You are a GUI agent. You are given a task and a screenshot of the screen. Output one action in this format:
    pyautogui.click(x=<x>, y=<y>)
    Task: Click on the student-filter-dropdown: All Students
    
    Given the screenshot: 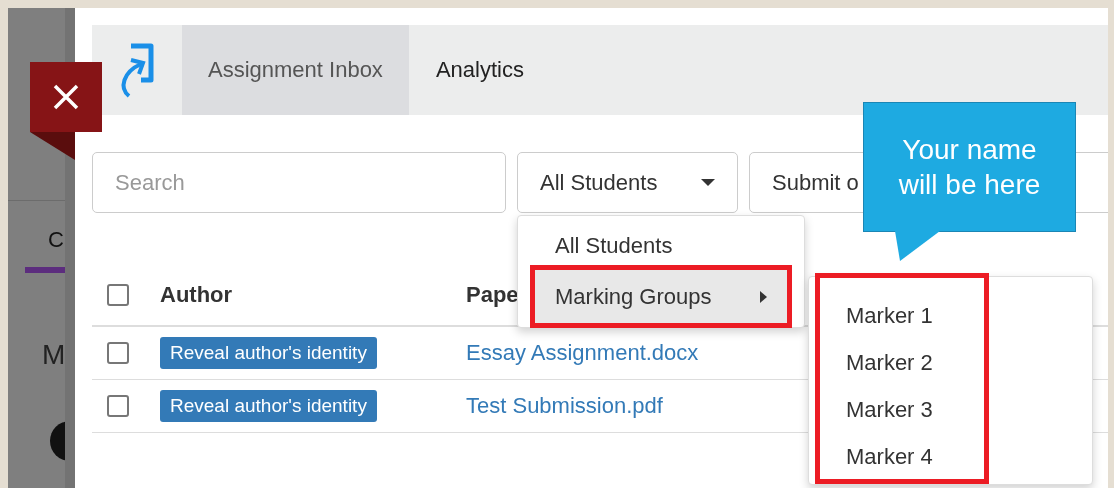 What is the action you would take?
    pyautogui.click(x=627, y=182)
    